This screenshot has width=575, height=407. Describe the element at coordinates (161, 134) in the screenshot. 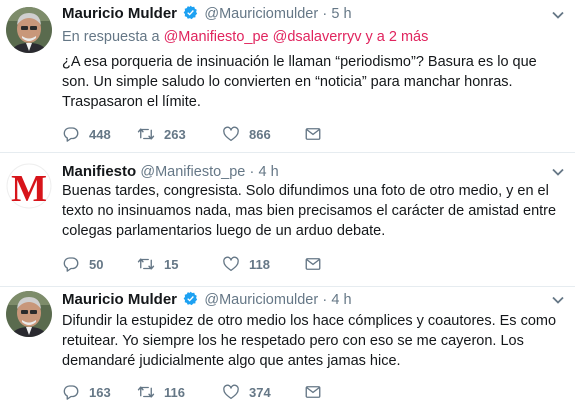

I see `retweet-button: 263` at that location.